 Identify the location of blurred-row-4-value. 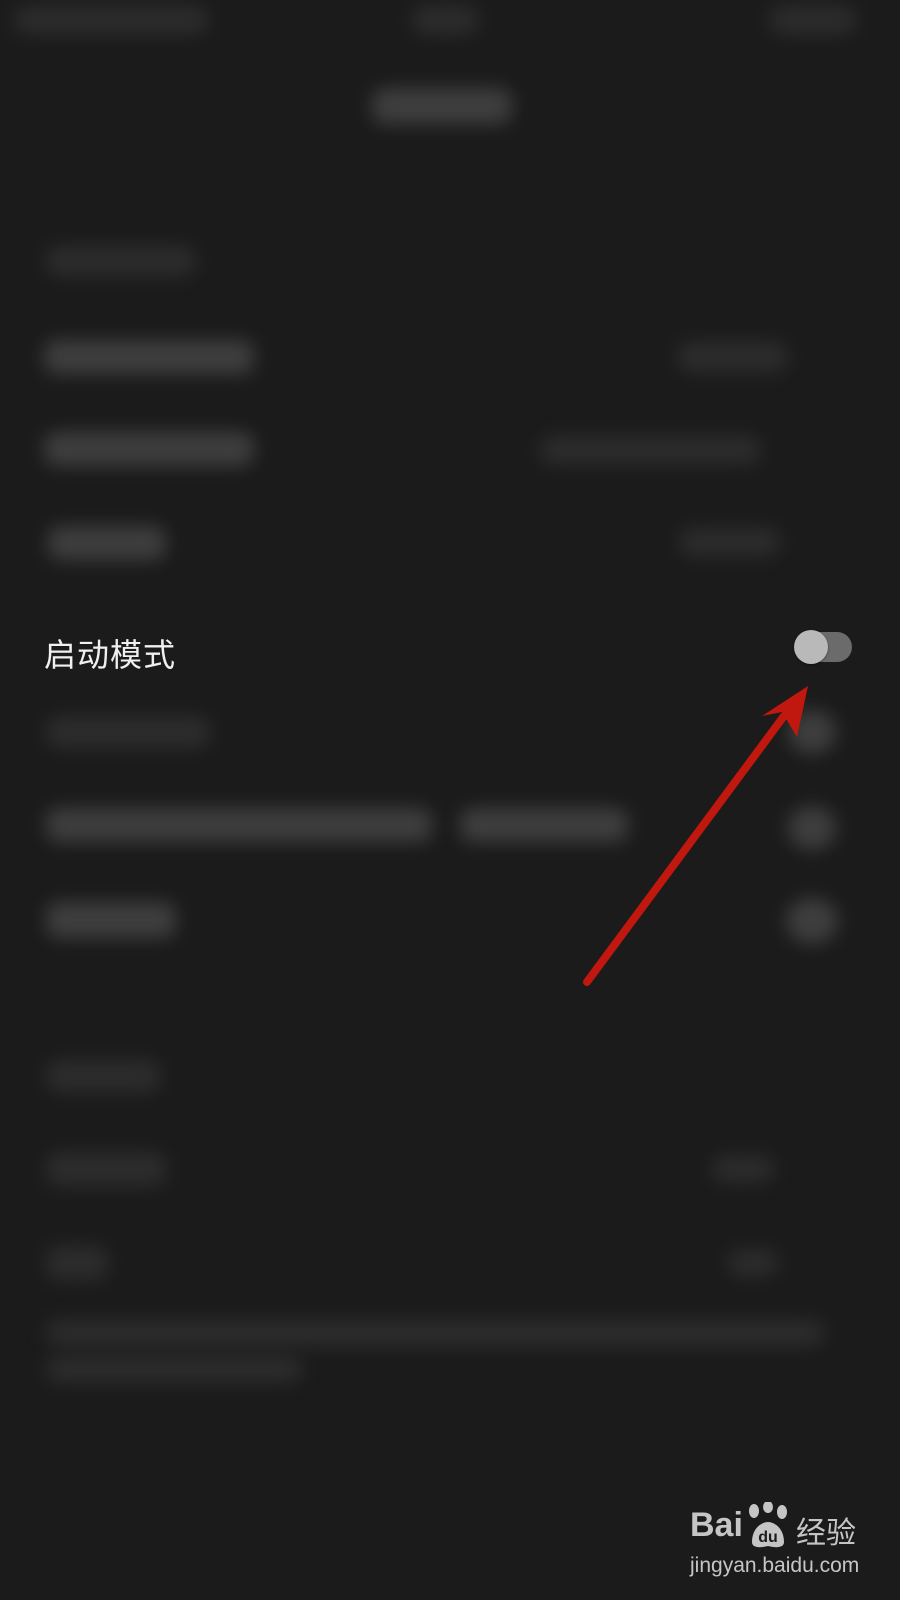
(730, 542).